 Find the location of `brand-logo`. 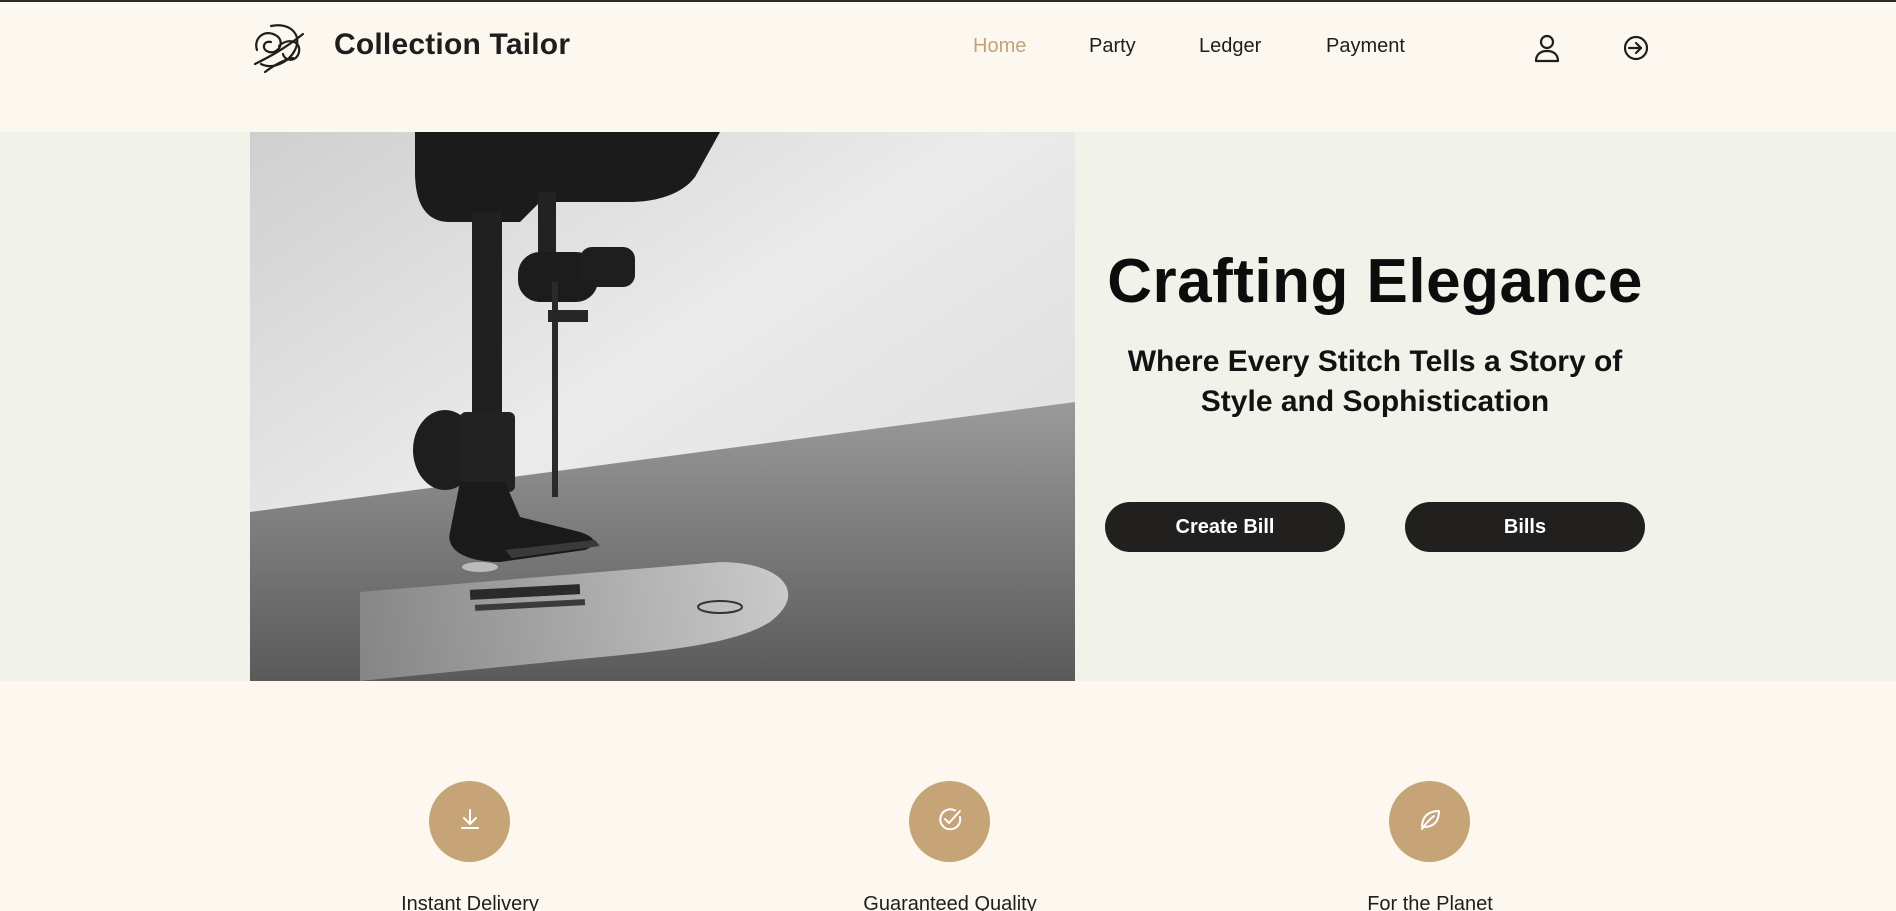

brand-logo is located at coordinates (279, 48).